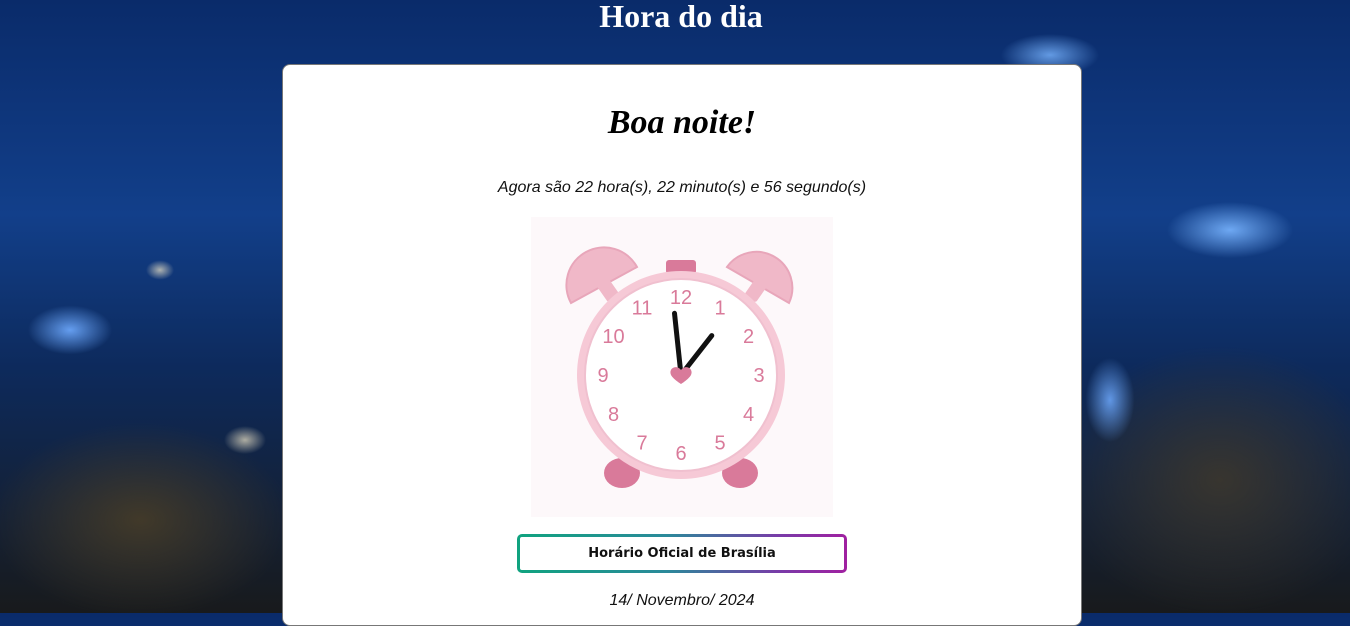  What do you see at coordinates (680, 454) in the screenshot?
I see `clock-number-6: 6` at bounding box center [680, 454].